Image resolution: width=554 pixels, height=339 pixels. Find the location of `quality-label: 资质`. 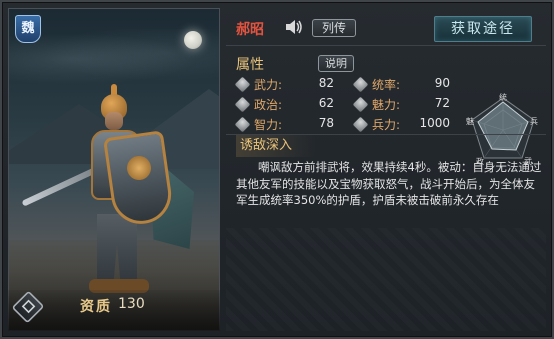

quality-label: 资质 is located at coordinates (96, 307).